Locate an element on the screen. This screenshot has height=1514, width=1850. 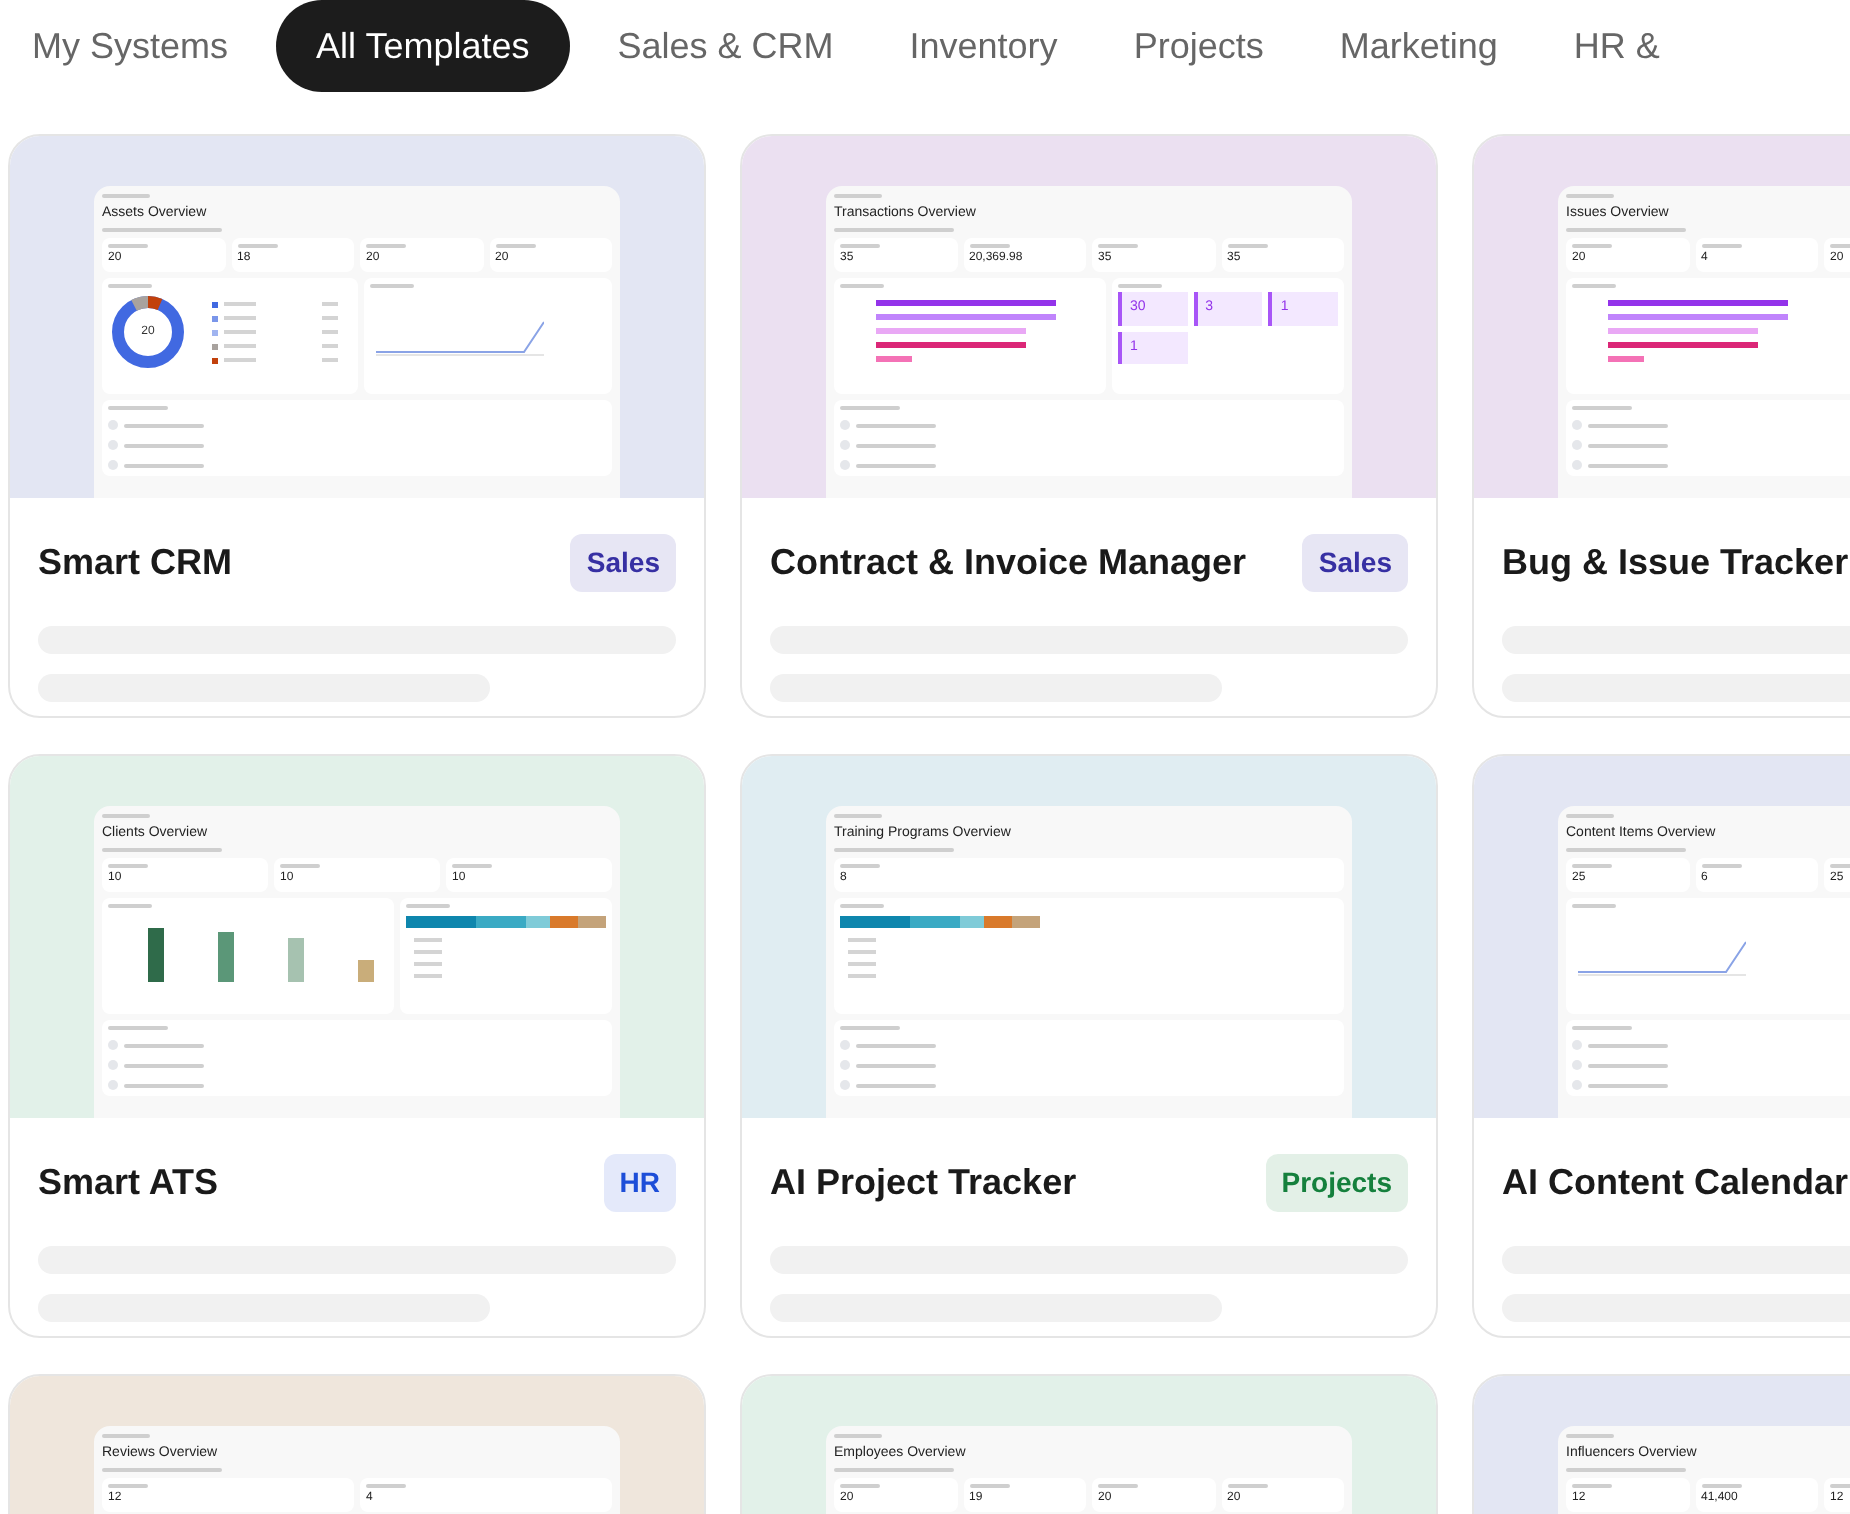
category-tab: Sales & CRM is located at coordinates (725, 46).